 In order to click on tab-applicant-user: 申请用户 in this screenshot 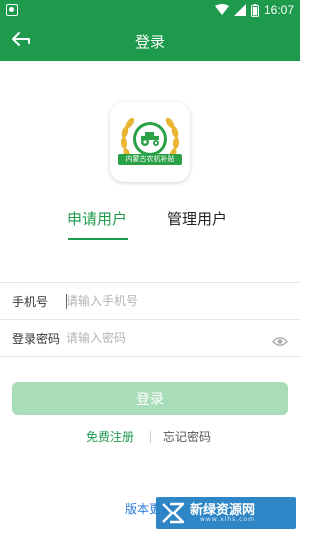, I will do `click(97, 225)`.